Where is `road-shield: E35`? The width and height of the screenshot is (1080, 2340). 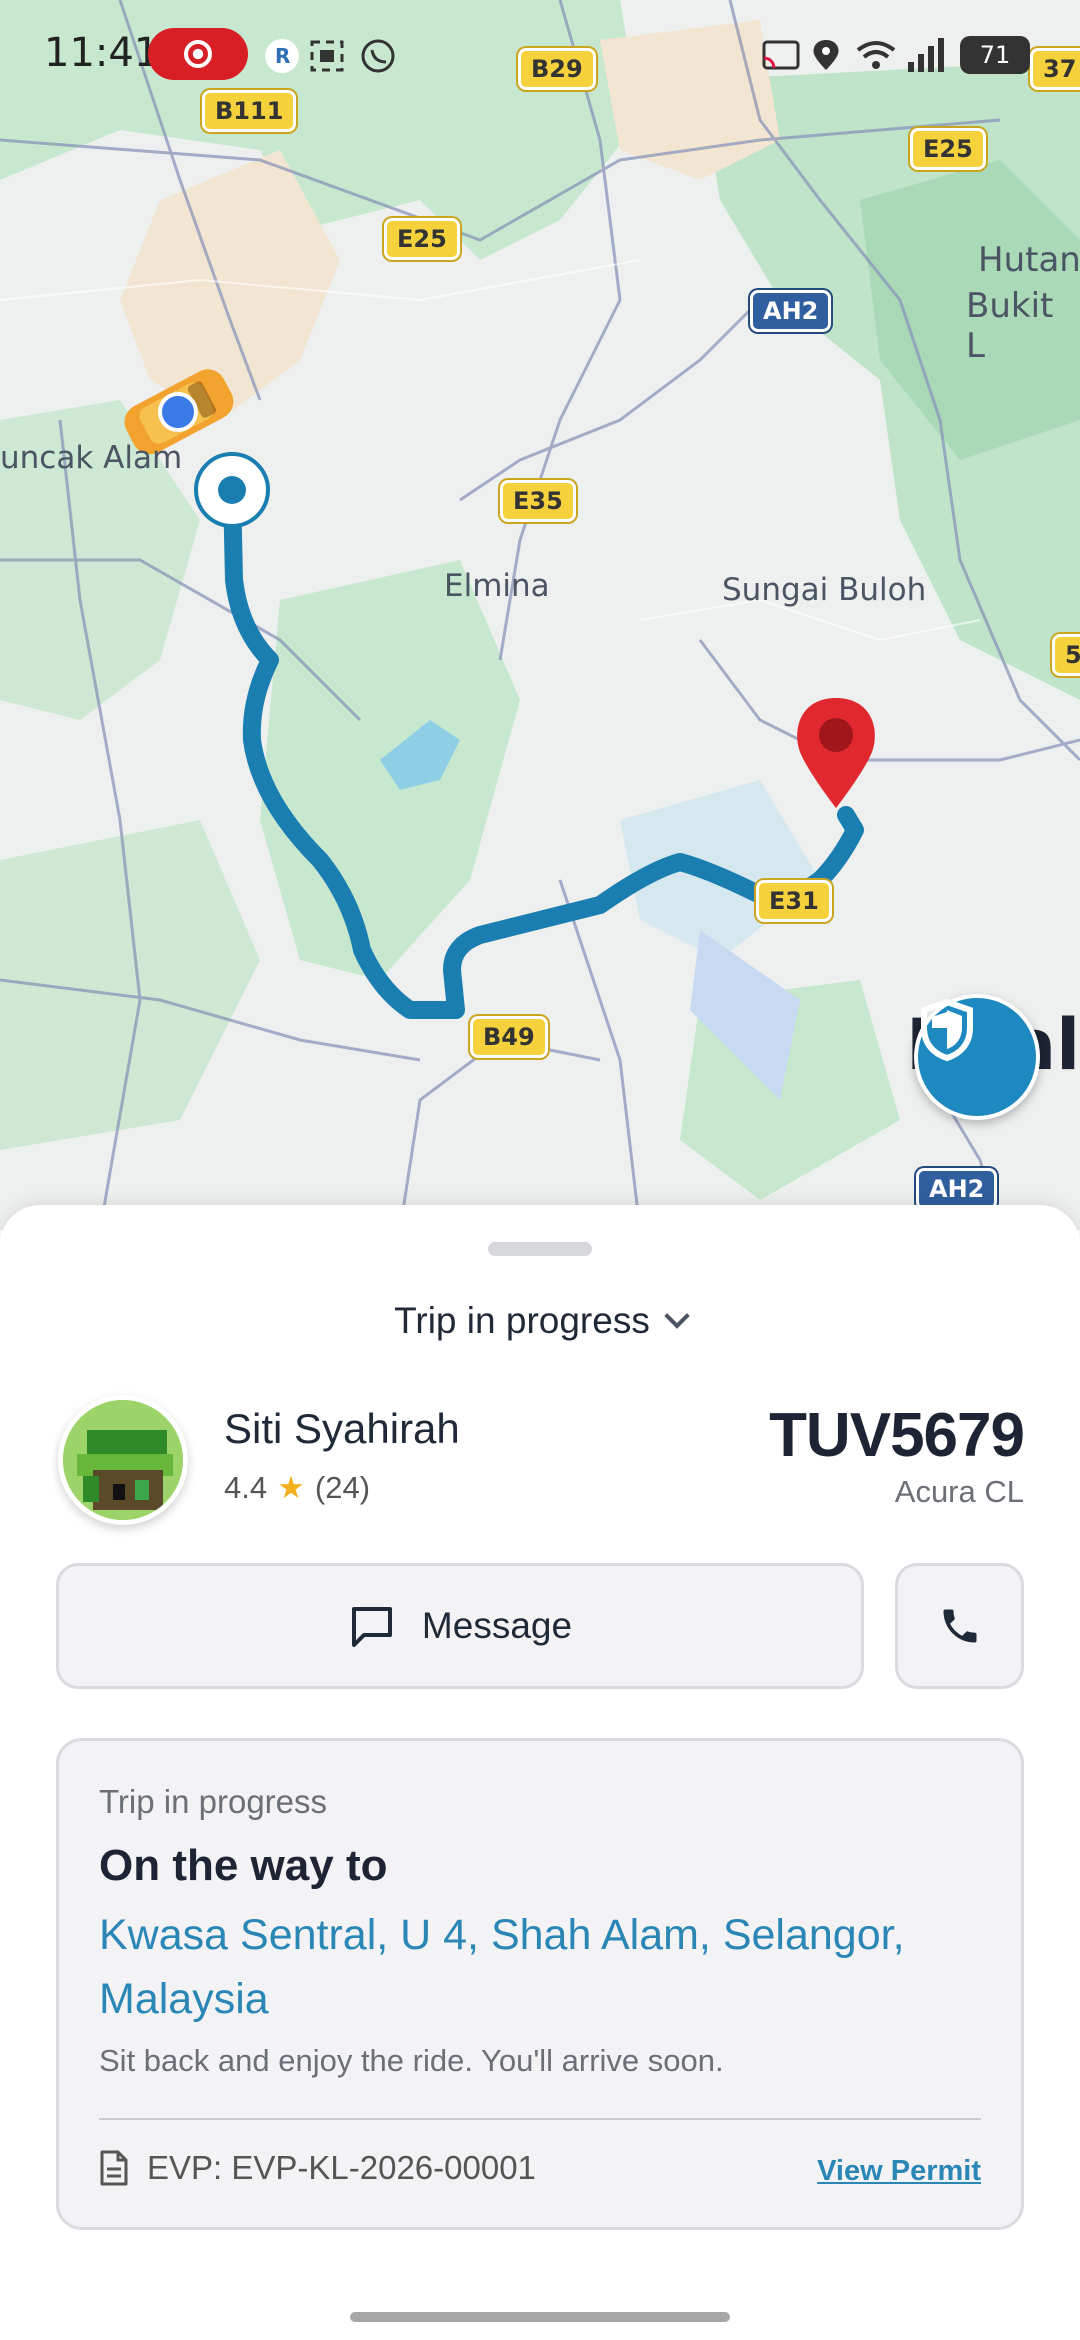 road-shield: E35 is located at coordinates (538, 501).